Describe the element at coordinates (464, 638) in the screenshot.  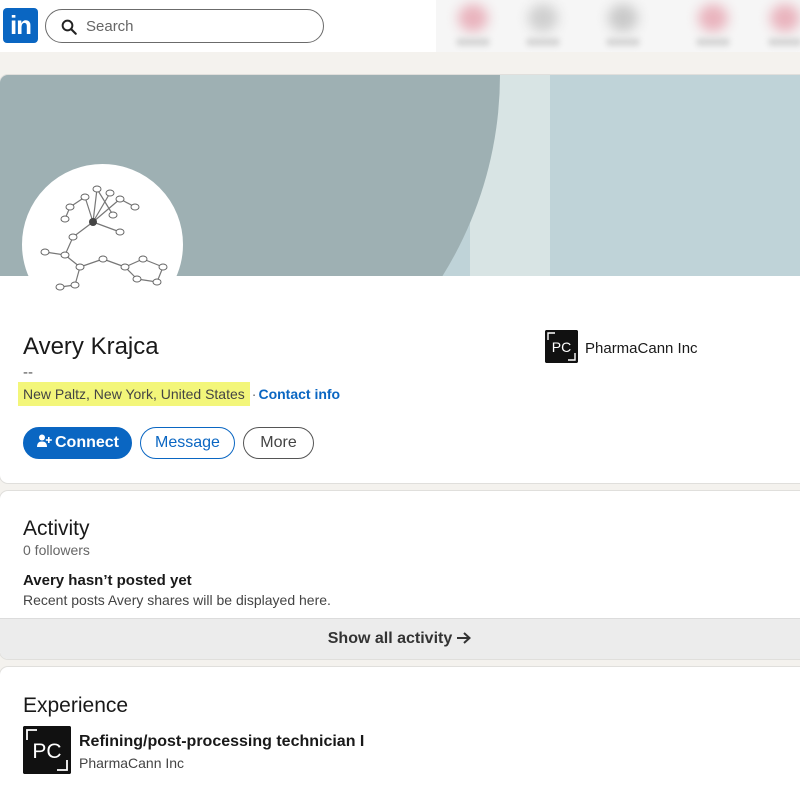
I see `arrow-right-icon` at that location.